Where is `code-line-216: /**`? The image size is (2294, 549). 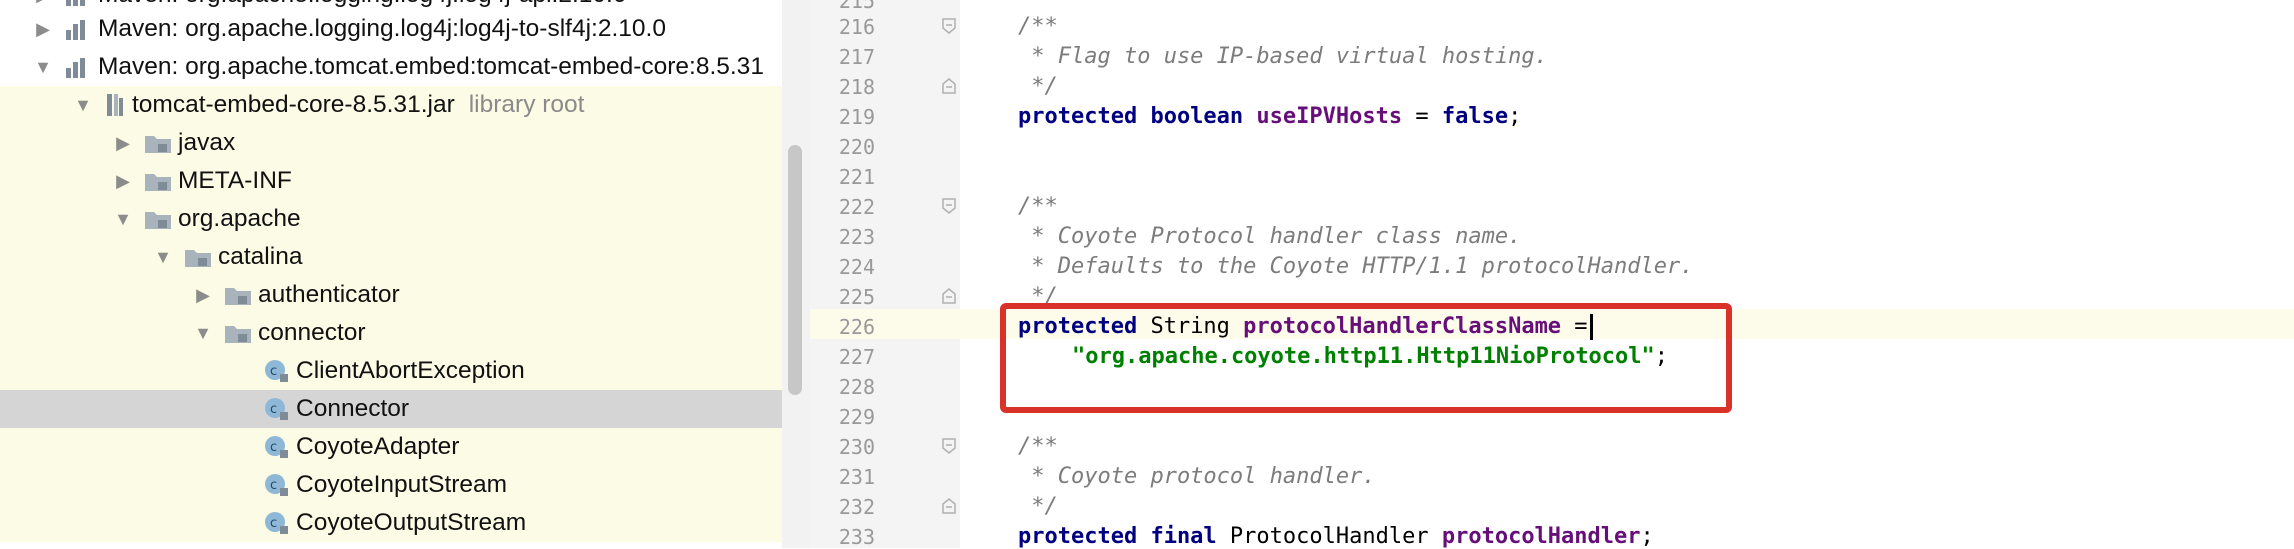
code-line-216: /** is located at coordinates (1038, 26).